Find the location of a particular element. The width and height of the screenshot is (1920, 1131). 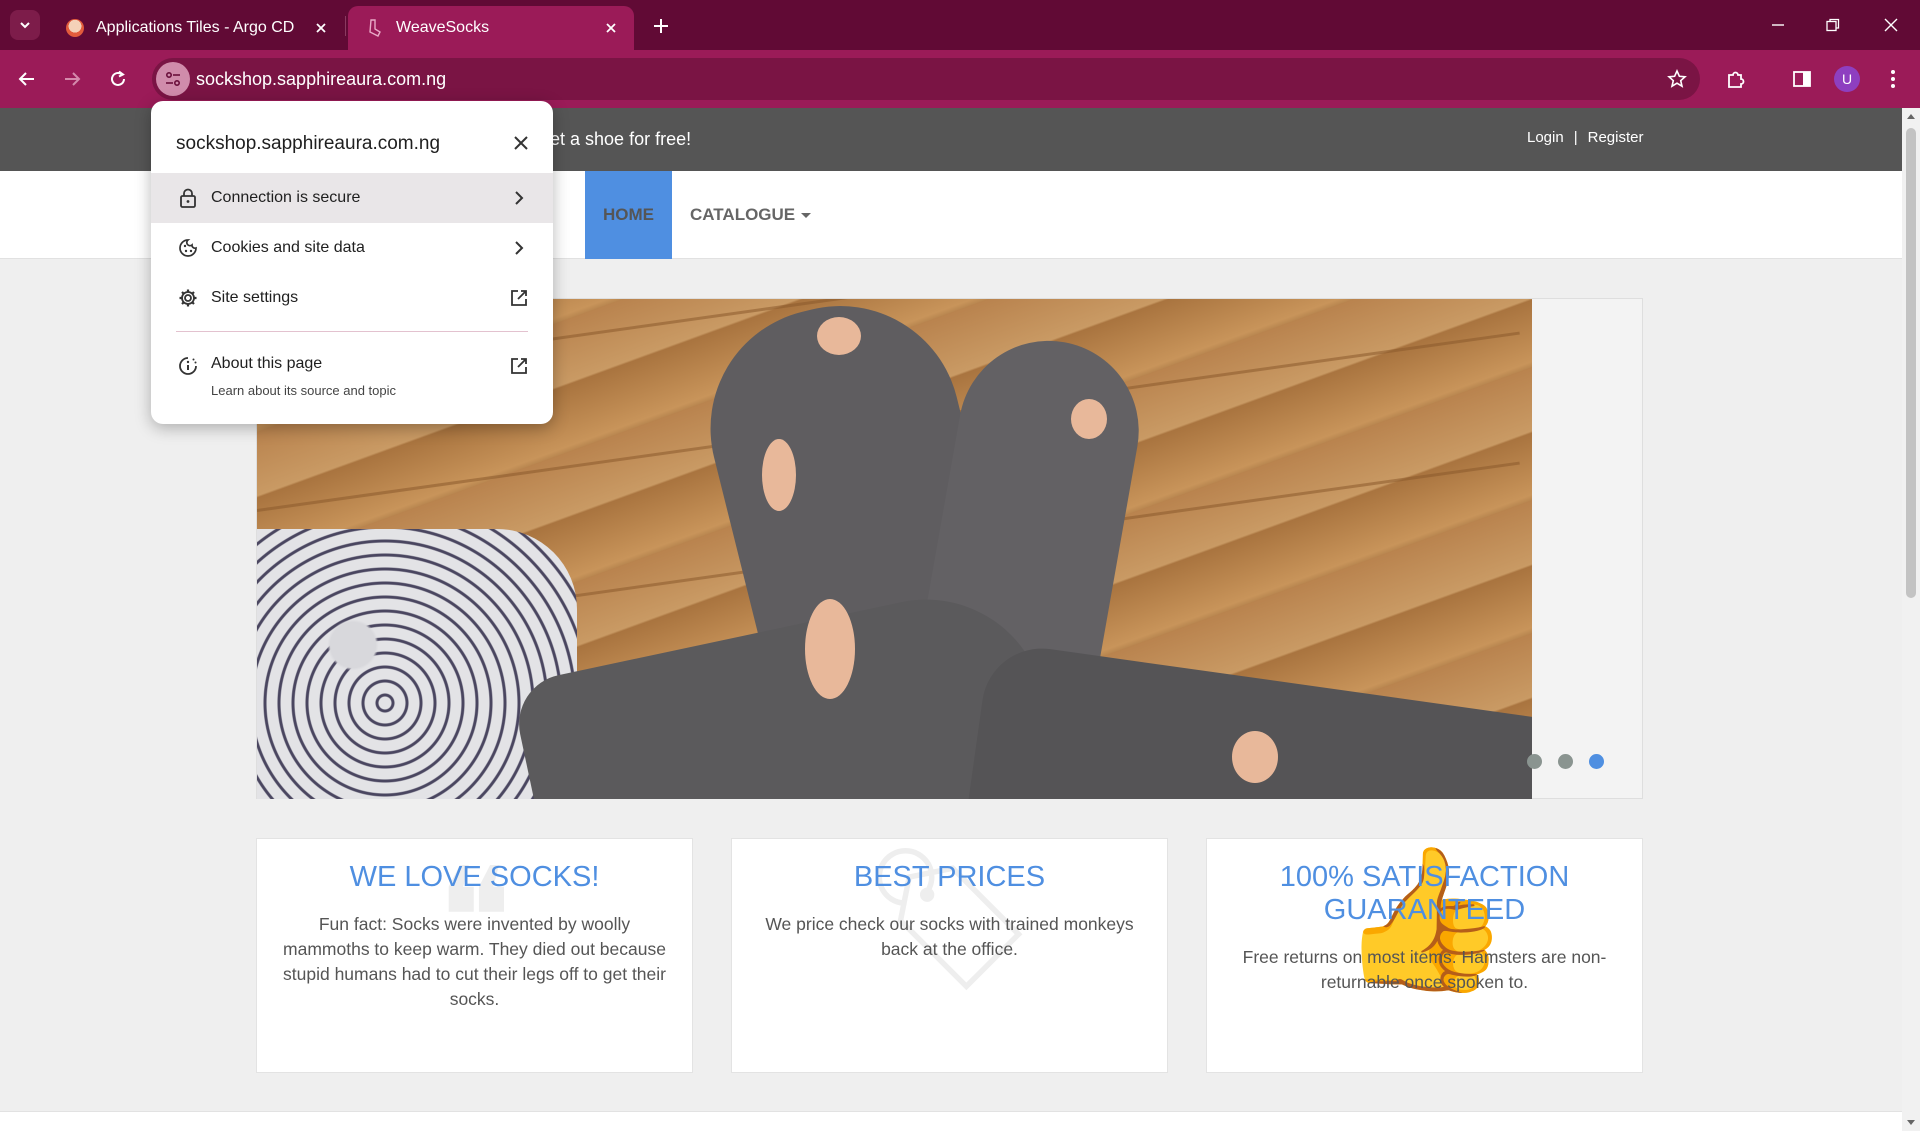

chevron-down-icon is located at coordinates (25, 25).